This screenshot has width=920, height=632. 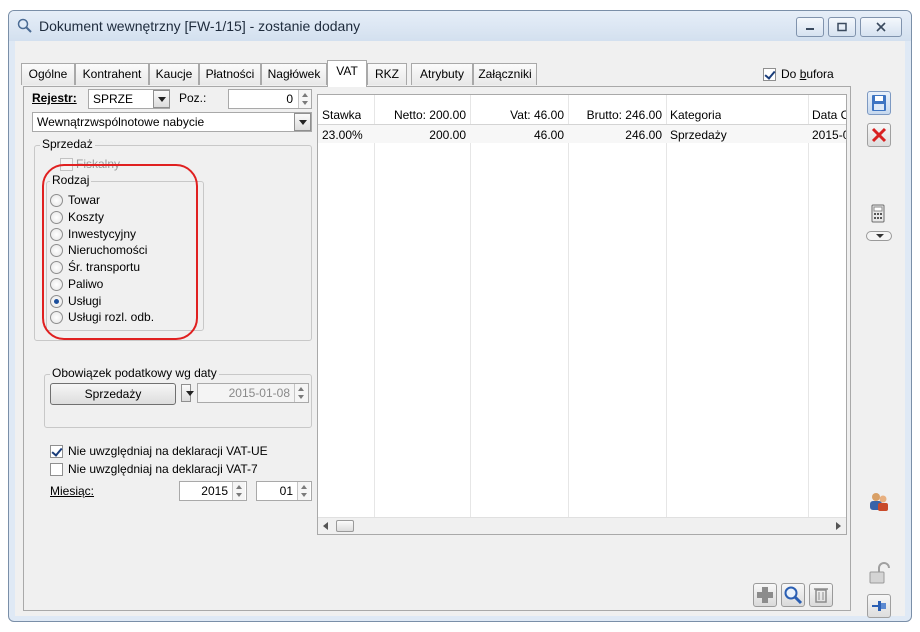 I want to click on vat-ue-checkbox, so click(x=56, y=451).